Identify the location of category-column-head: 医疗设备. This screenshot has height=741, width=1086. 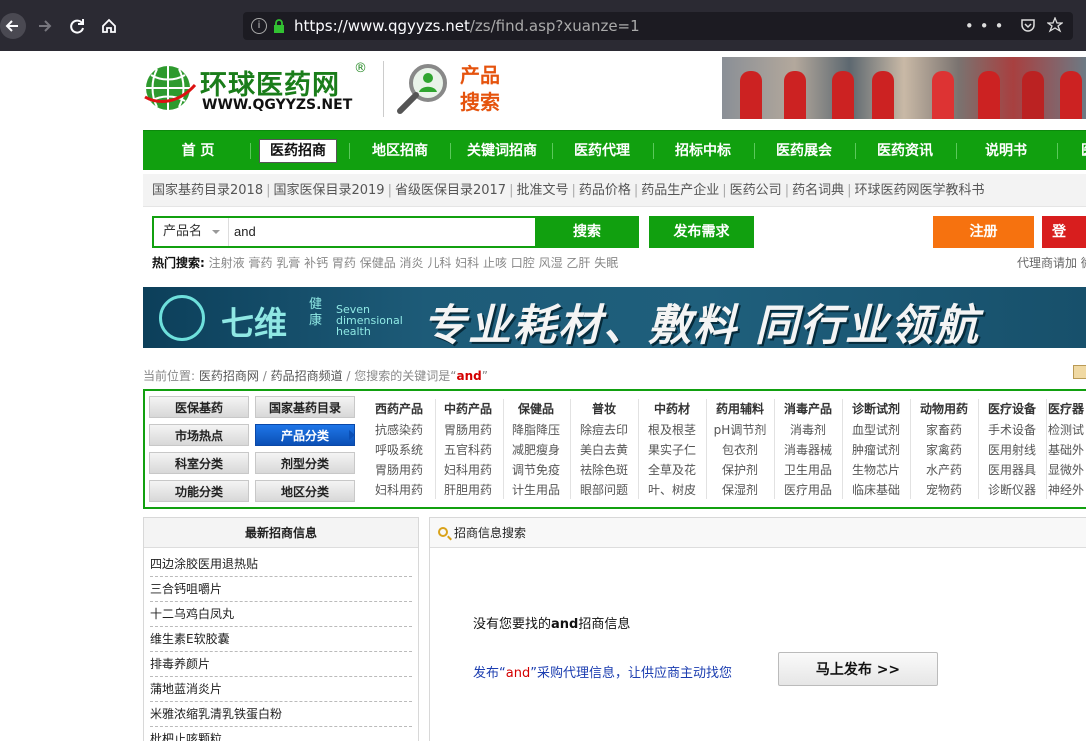
(1012, 409).